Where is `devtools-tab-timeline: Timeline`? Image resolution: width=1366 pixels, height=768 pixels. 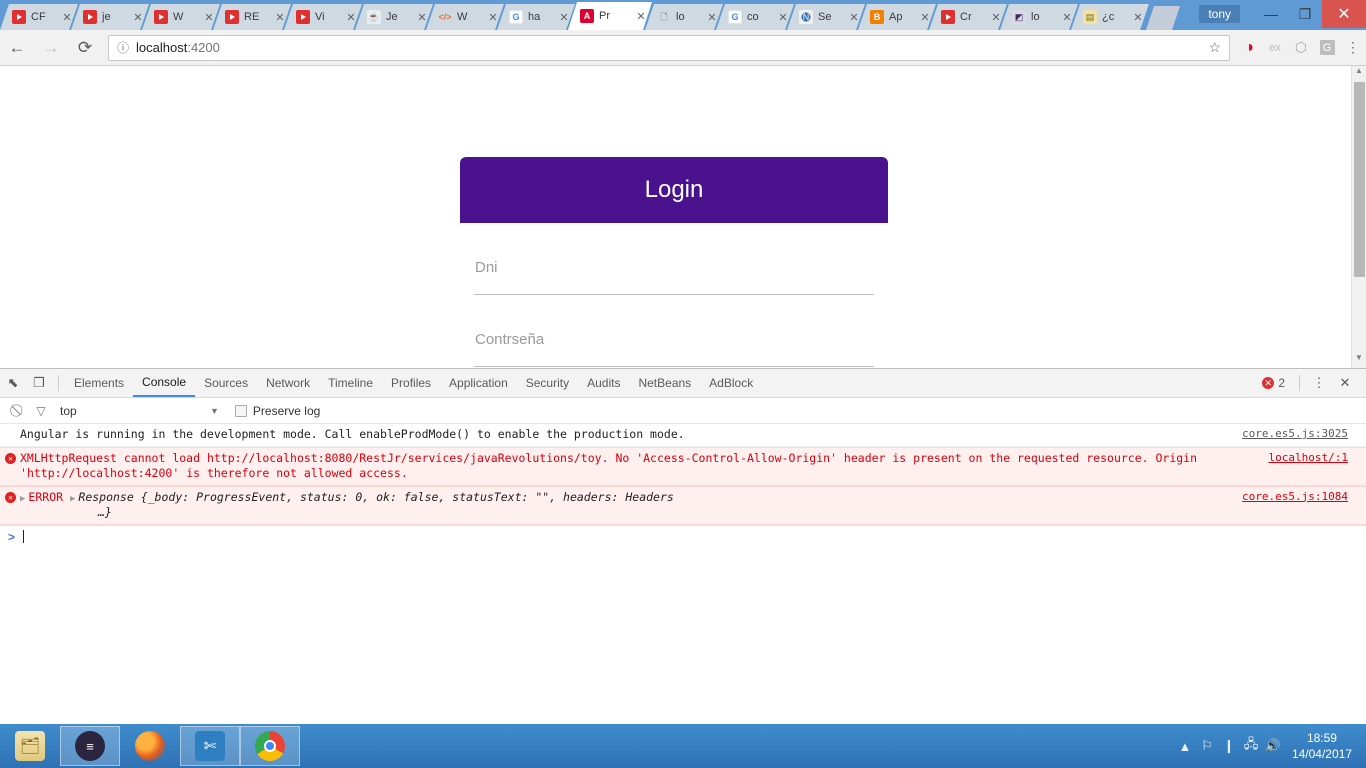 devtools-tab-timeline: Timeline is located at coordinates (350, 383).